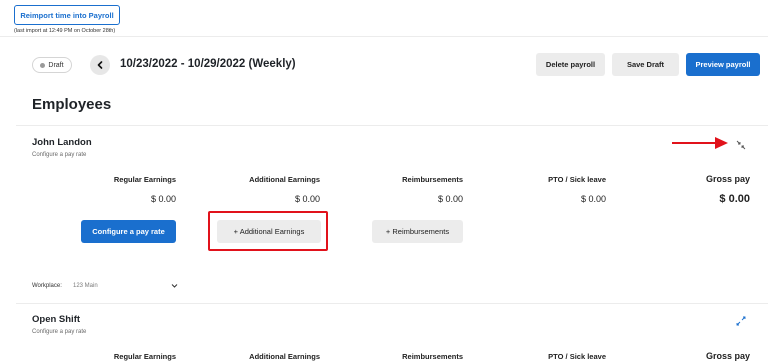 The image size is (768, 363). I want to click on annotation-highlight-box, so click(268, 231).